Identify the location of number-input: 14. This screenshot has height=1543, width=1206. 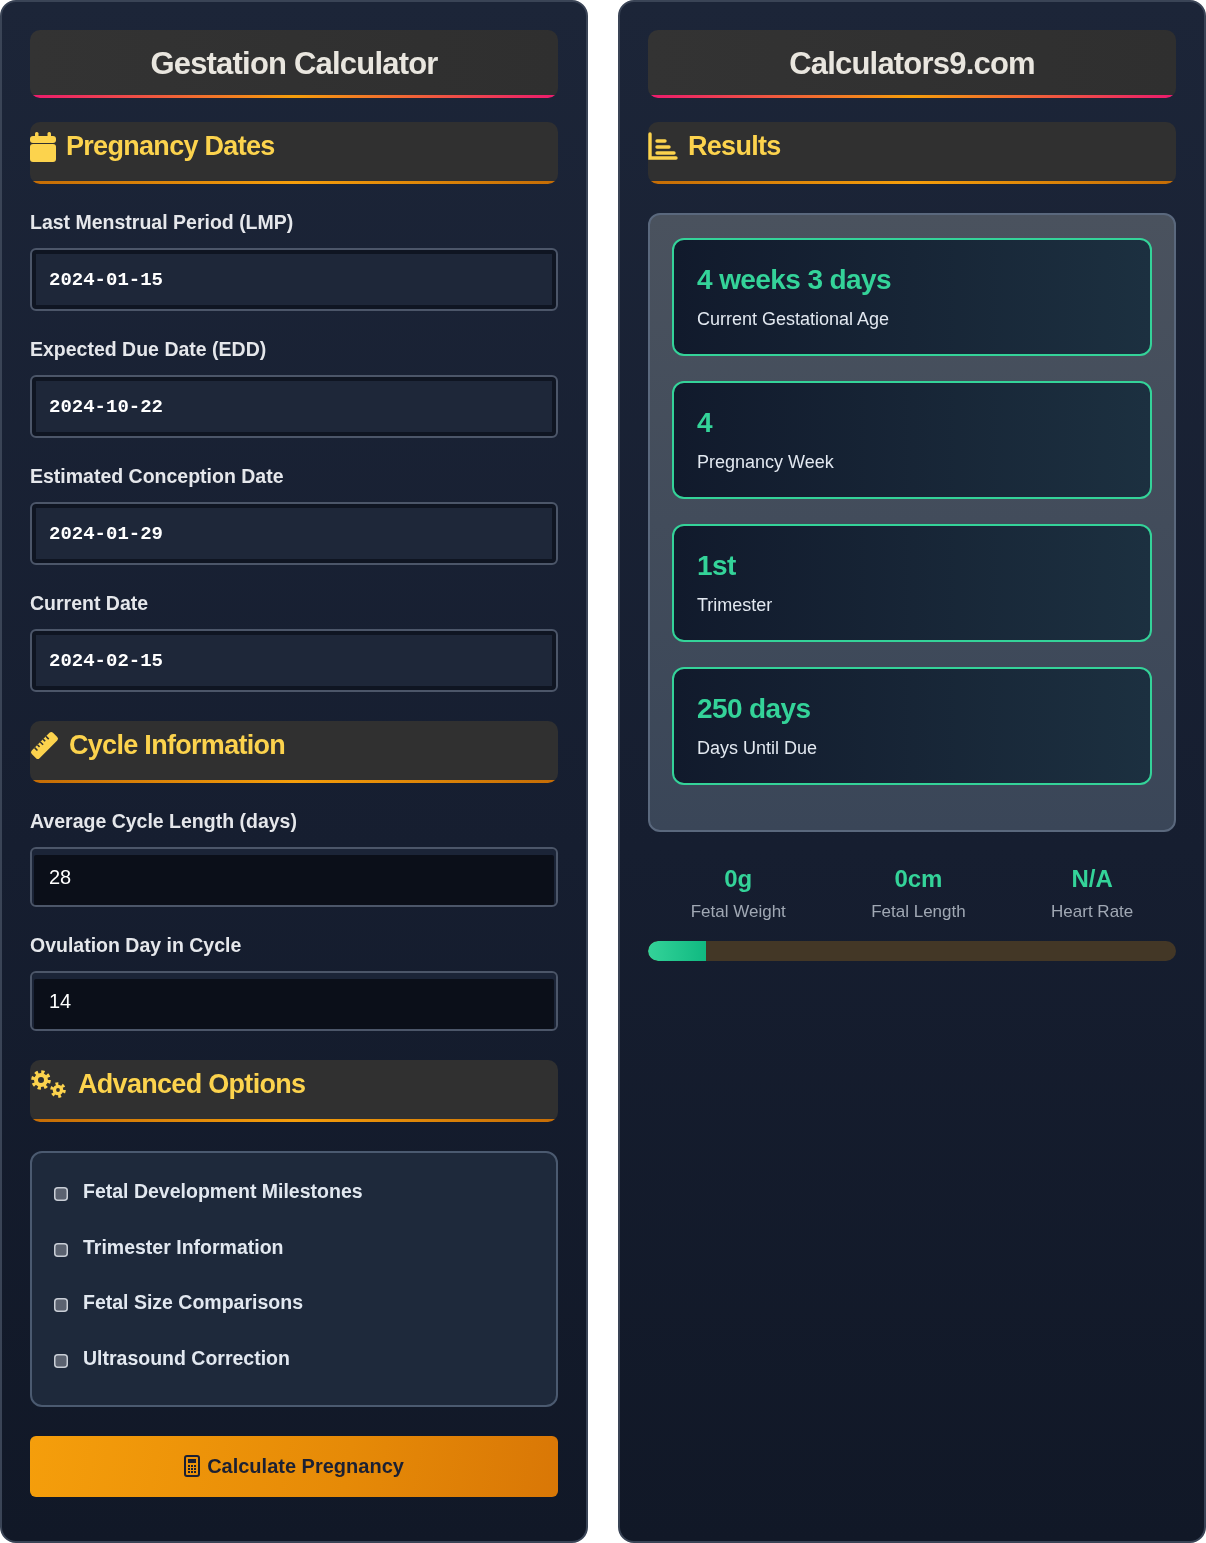
(294, 1001).